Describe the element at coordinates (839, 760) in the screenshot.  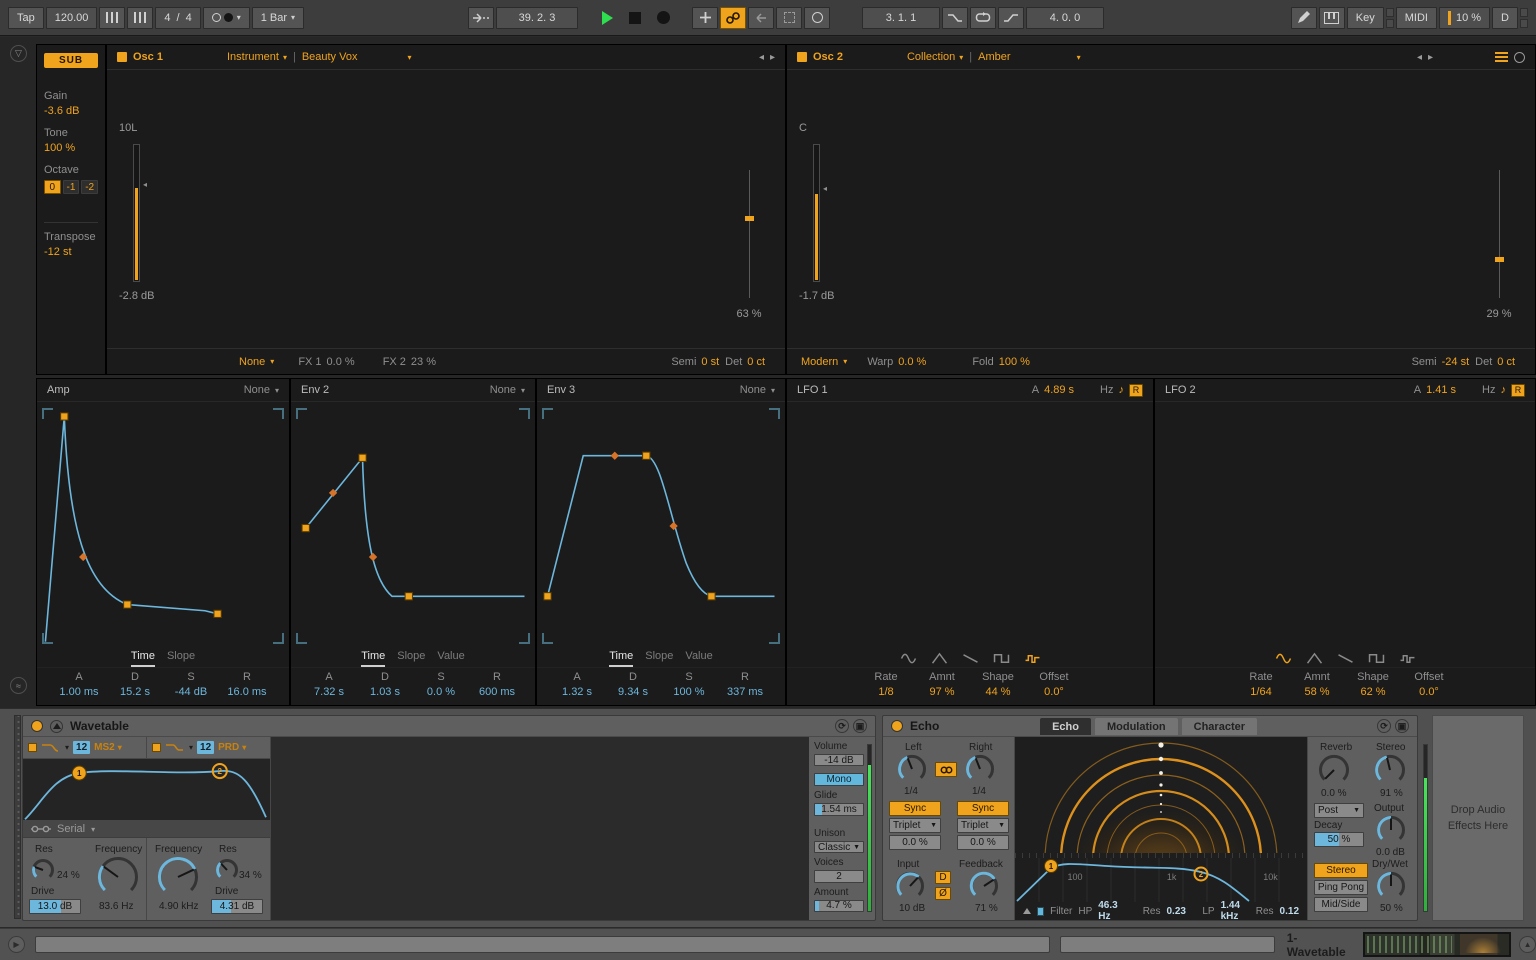
I see `volume-field: -14 dB` at that location.